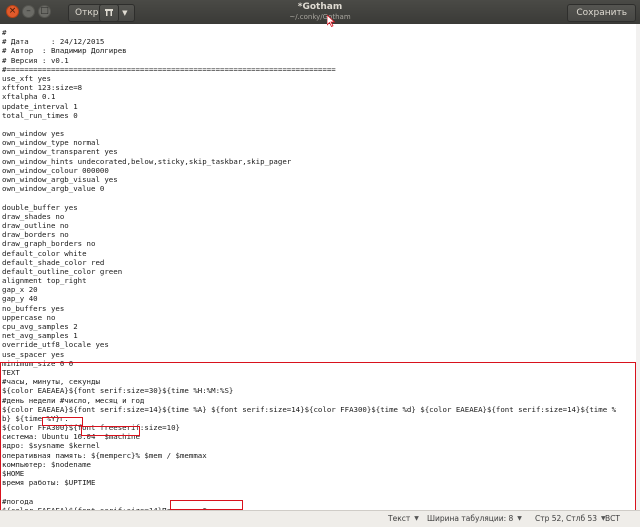 Image resolution: width=640 pixels, height=527 pixels. Describe the element at coordinates (309, 32) in the screenshot. I see `code-line: #` at that location.